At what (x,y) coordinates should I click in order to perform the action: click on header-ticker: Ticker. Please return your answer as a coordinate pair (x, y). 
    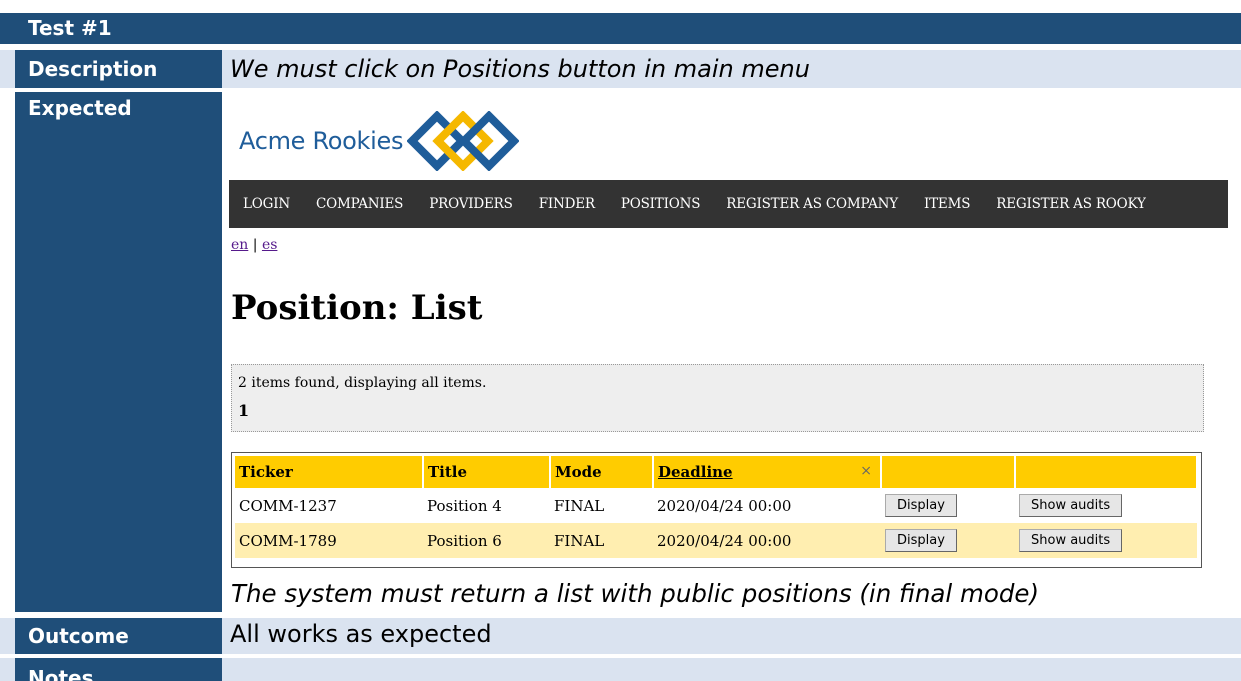
    Looking at the image, I should click on (329, 472).